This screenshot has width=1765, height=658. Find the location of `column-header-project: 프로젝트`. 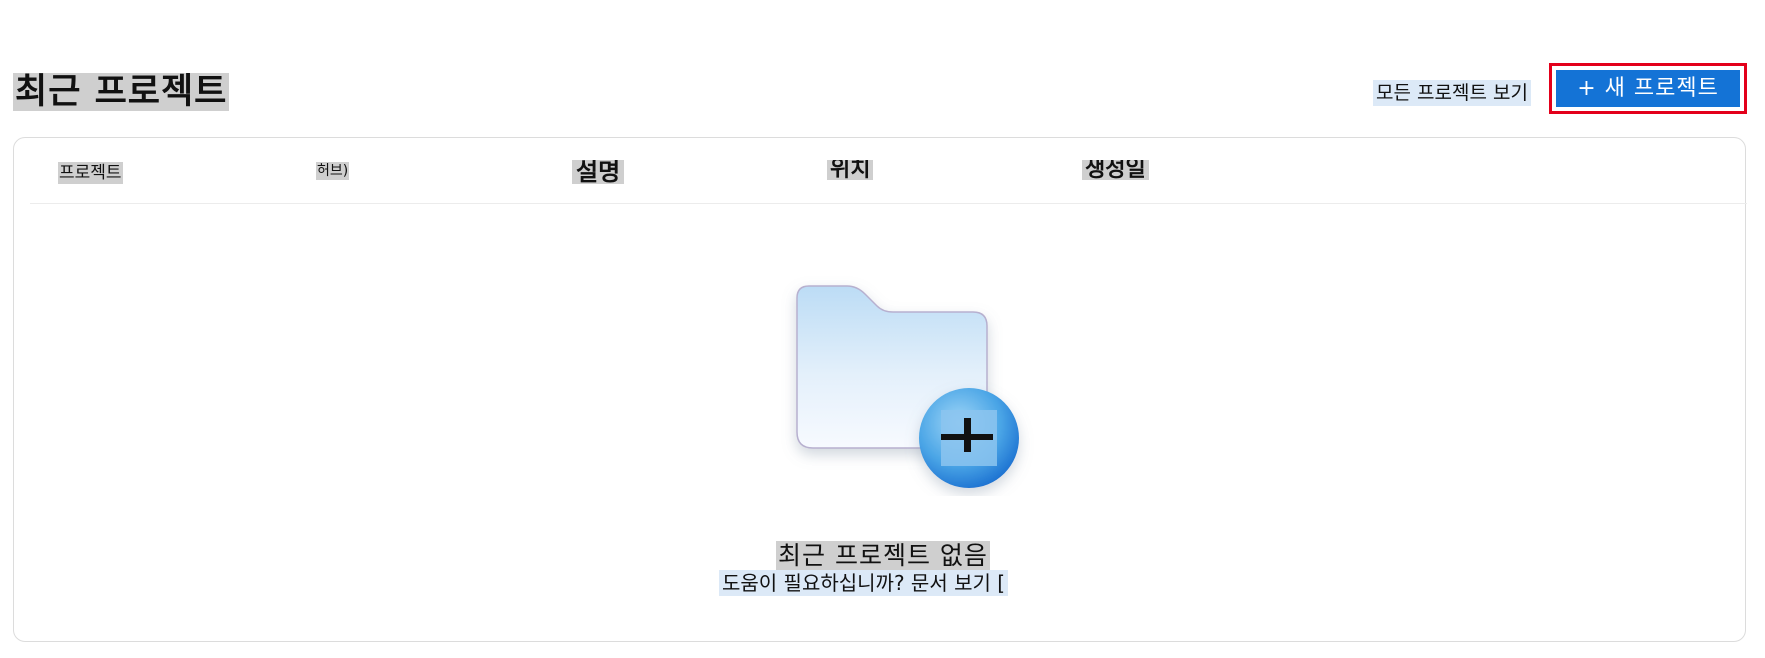

column-header-project: 프로젝트 is located at coordinates (90, 173).